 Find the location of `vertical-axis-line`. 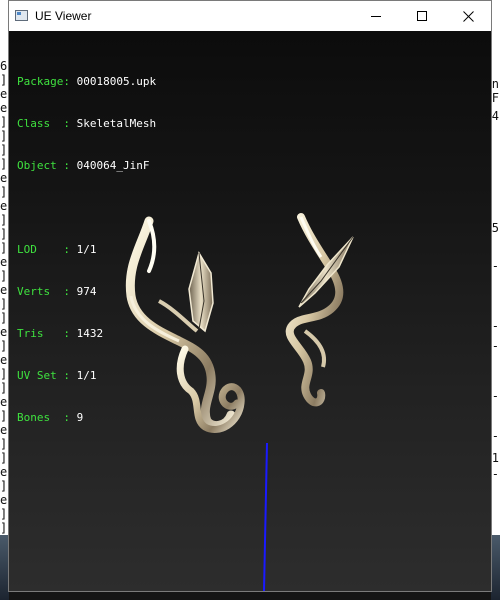

vertical-axis-line is located at coordinates (265, 516).